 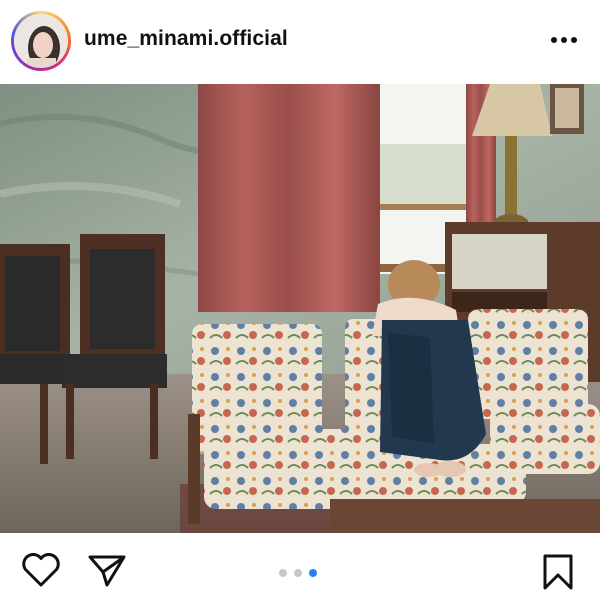 What do you see at coordinates (300, 562) in the screenshot?
I see `post-action-bar` at bounding box center [300, 562].